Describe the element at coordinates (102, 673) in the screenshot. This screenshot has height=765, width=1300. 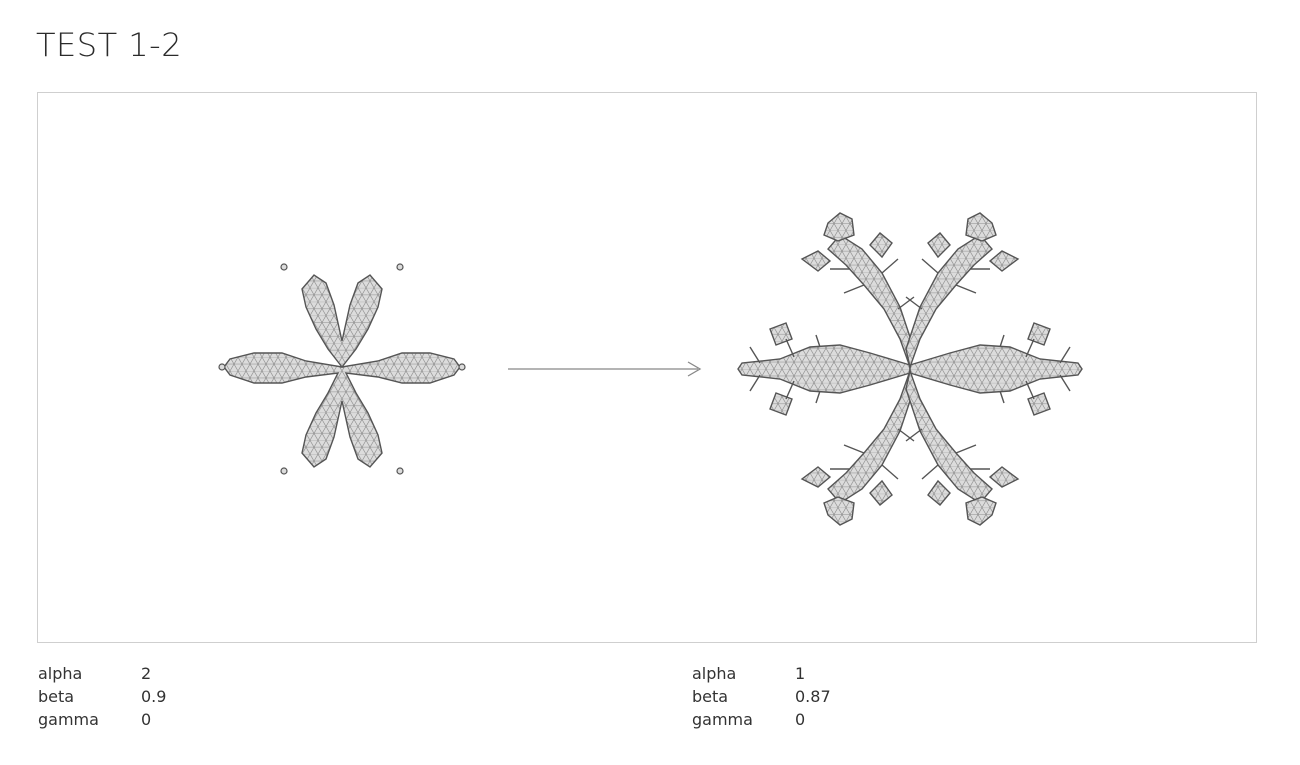
I see `param-row-alpha: alpha 2` at that location.